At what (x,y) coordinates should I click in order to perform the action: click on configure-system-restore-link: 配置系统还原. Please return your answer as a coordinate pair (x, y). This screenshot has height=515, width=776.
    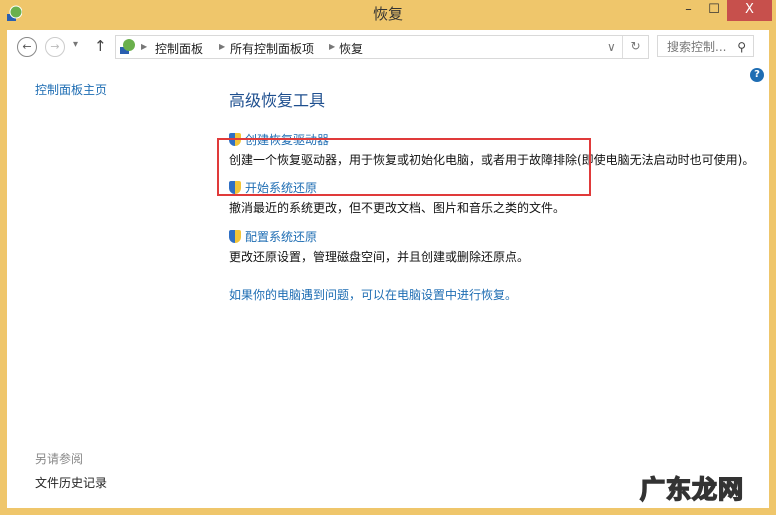
    Looking at the image, I should click on (281, 237).